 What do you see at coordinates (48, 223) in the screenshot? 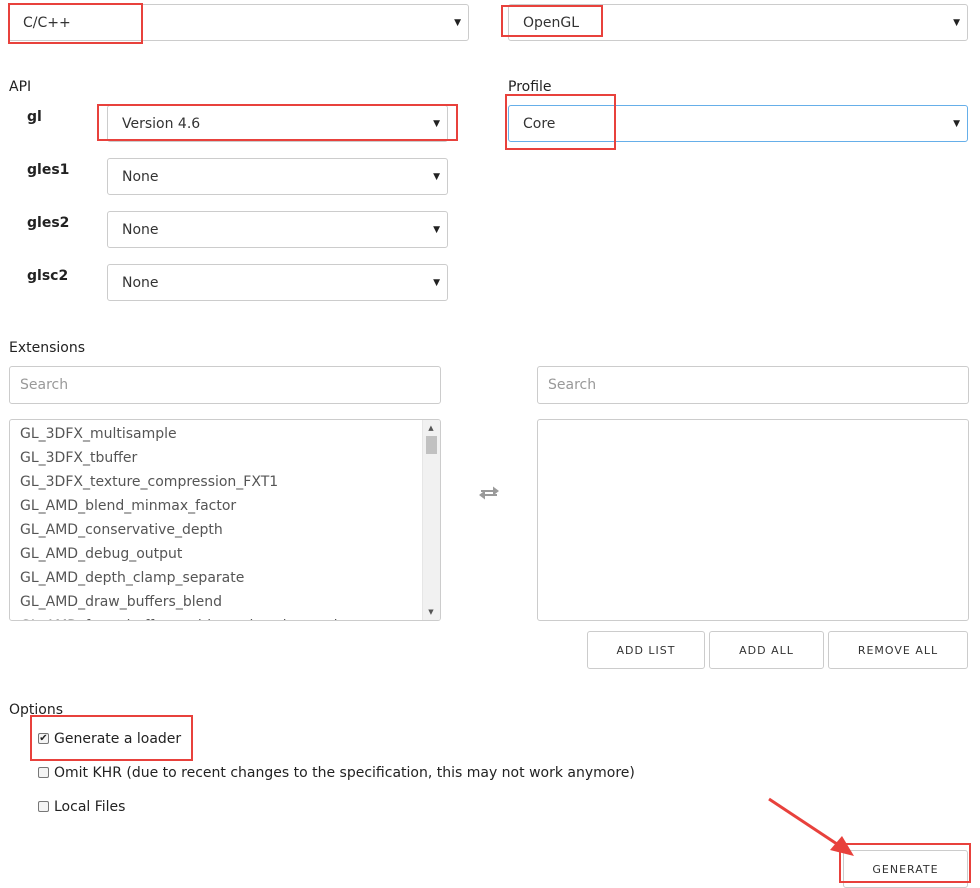
I see `api-gles2-label: gles2` at bounding box center [48, 223].